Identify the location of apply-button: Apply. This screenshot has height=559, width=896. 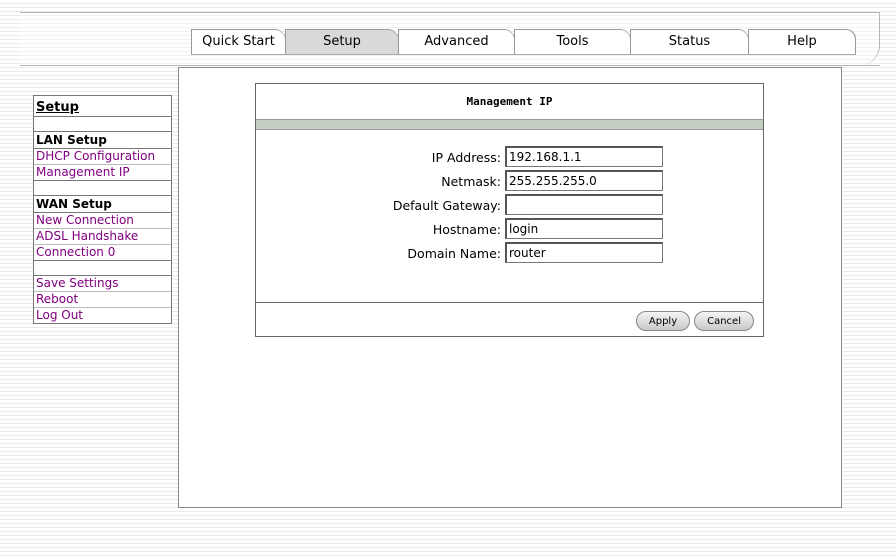
(663, 321).